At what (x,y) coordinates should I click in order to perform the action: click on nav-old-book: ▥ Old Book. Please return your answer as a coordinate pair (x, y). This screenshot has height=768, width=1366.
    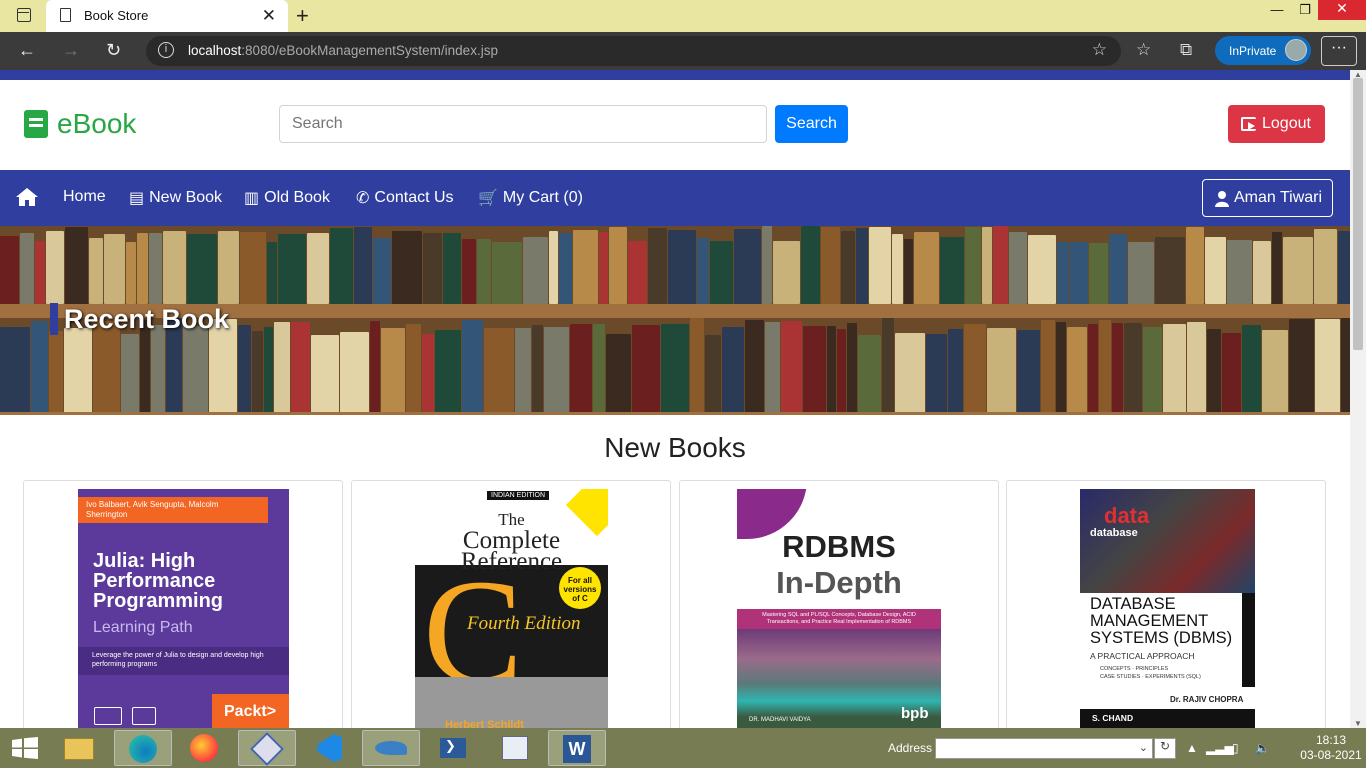
    Looking at the image, I should click on (287, 198).